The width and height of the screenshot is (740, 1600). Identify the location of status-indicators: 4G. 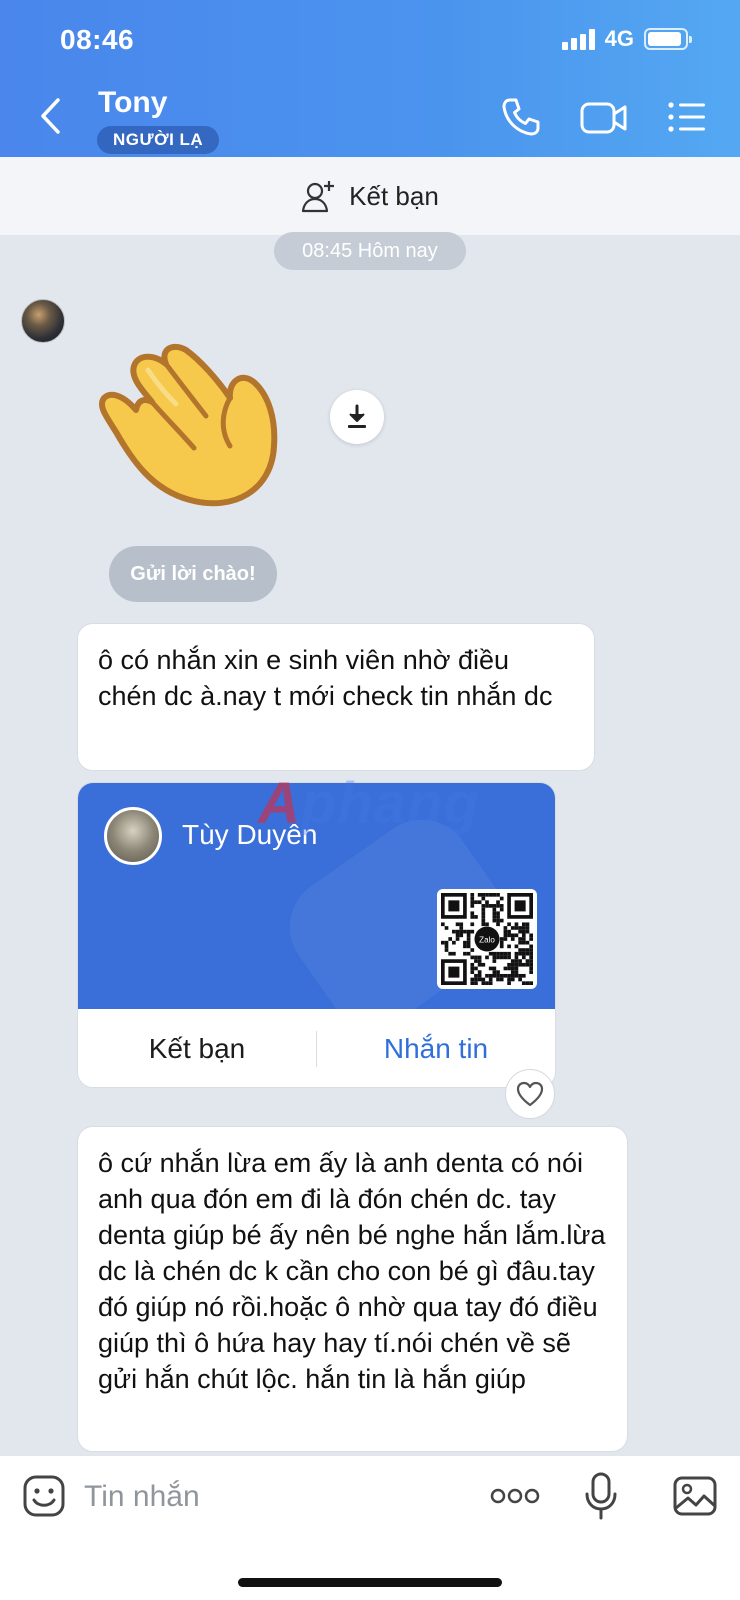
(626, 39).